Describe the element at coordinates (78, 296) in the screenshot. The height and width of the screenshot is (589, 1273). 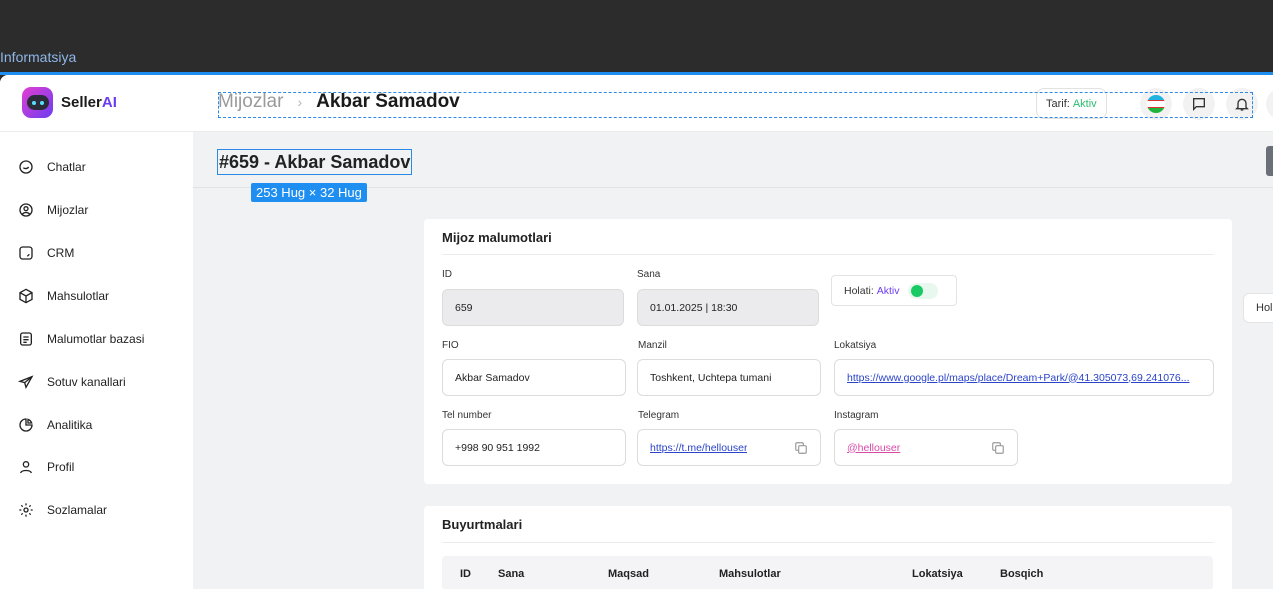
I see `sidebar-item-label: Mahsulotlar` at that location.